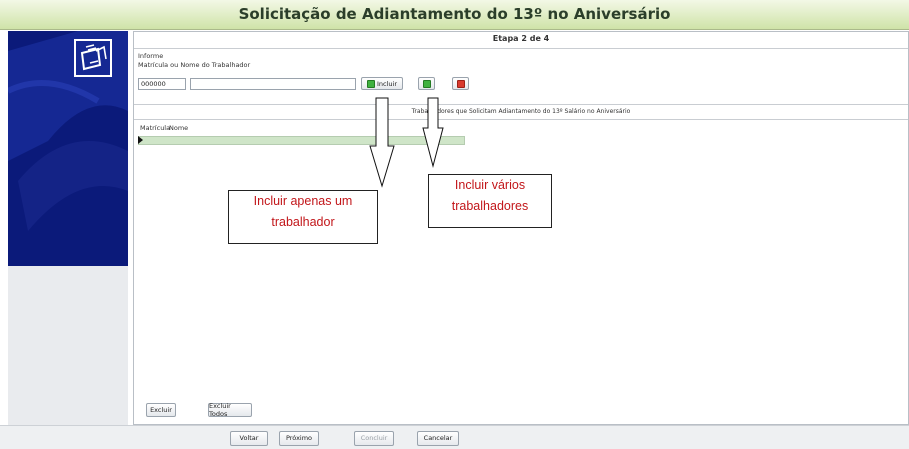  What do you see at coordinates (249, 438) in the screenshot?
I see `back-button: Voltar` at bounding box center [249, 438].